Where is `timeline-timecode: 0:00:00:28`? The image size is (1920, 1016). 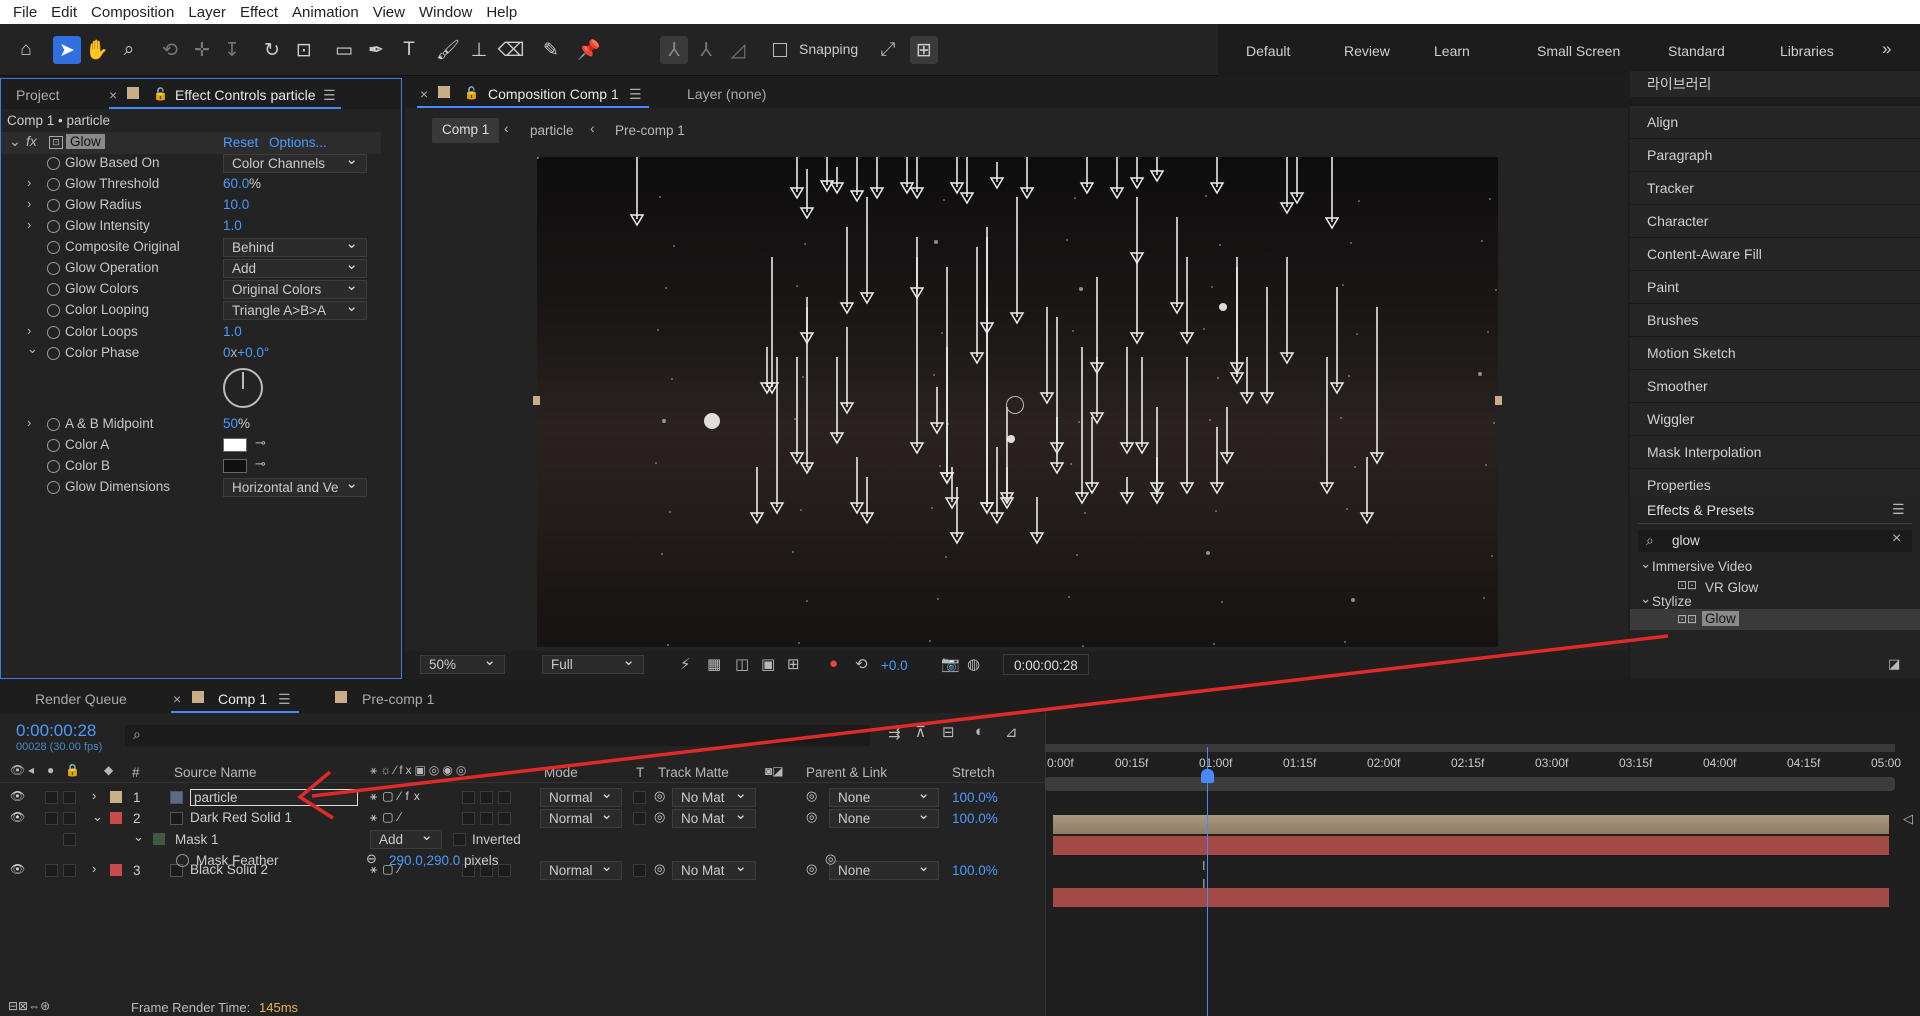
timeline-timecode: 0:00:00:28 is located at coordinates (56, 731).